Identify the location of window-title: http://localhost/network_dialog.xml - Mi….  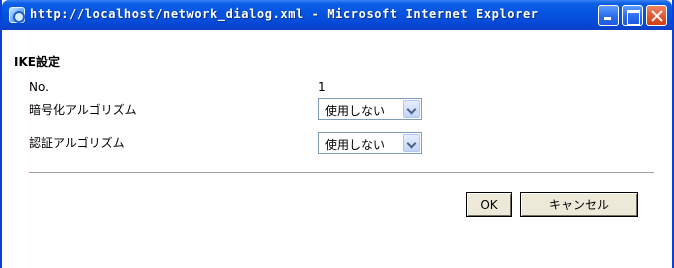
(284, 14).